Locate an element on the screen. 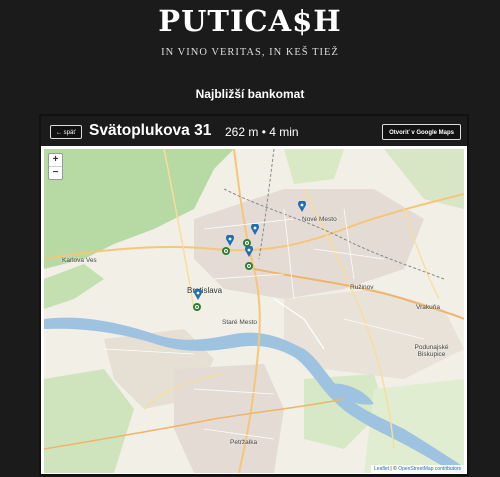  zoom-in-button: + is located at coordinates (55, 160).